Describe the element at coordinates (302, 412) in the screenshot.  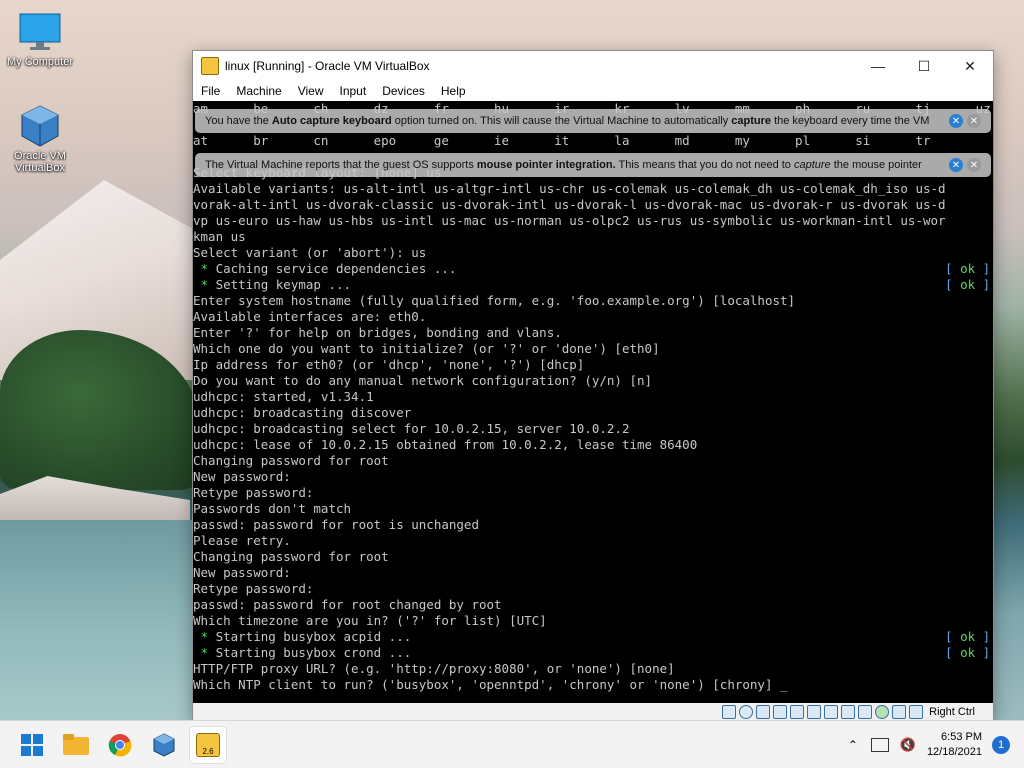
I see `terminal-line: udhcpc: broadcasting discover` at that location.